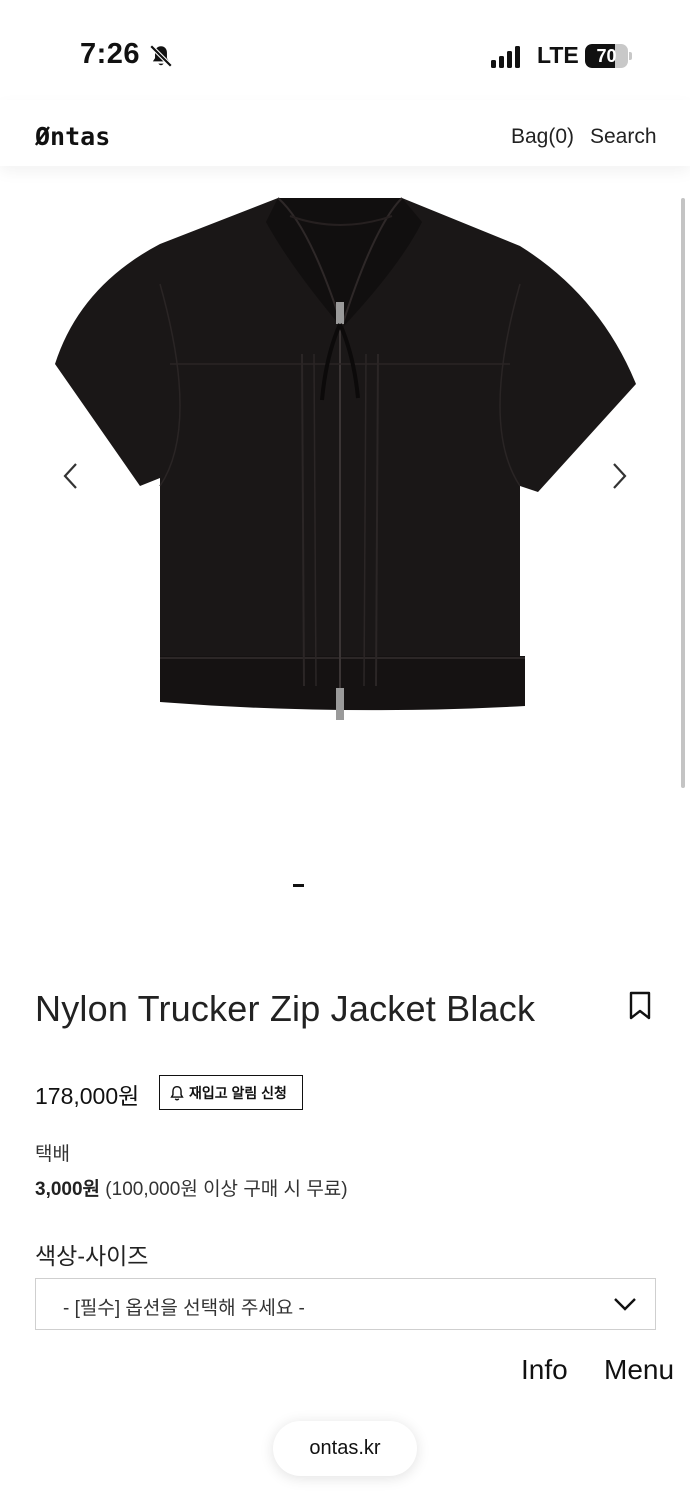 The width and height of the screenshot is (690, 1500). What do you see at coordinates (683, 493) in the screenshot?
I see `page-scrollbar` at bounding box center [683, 493].